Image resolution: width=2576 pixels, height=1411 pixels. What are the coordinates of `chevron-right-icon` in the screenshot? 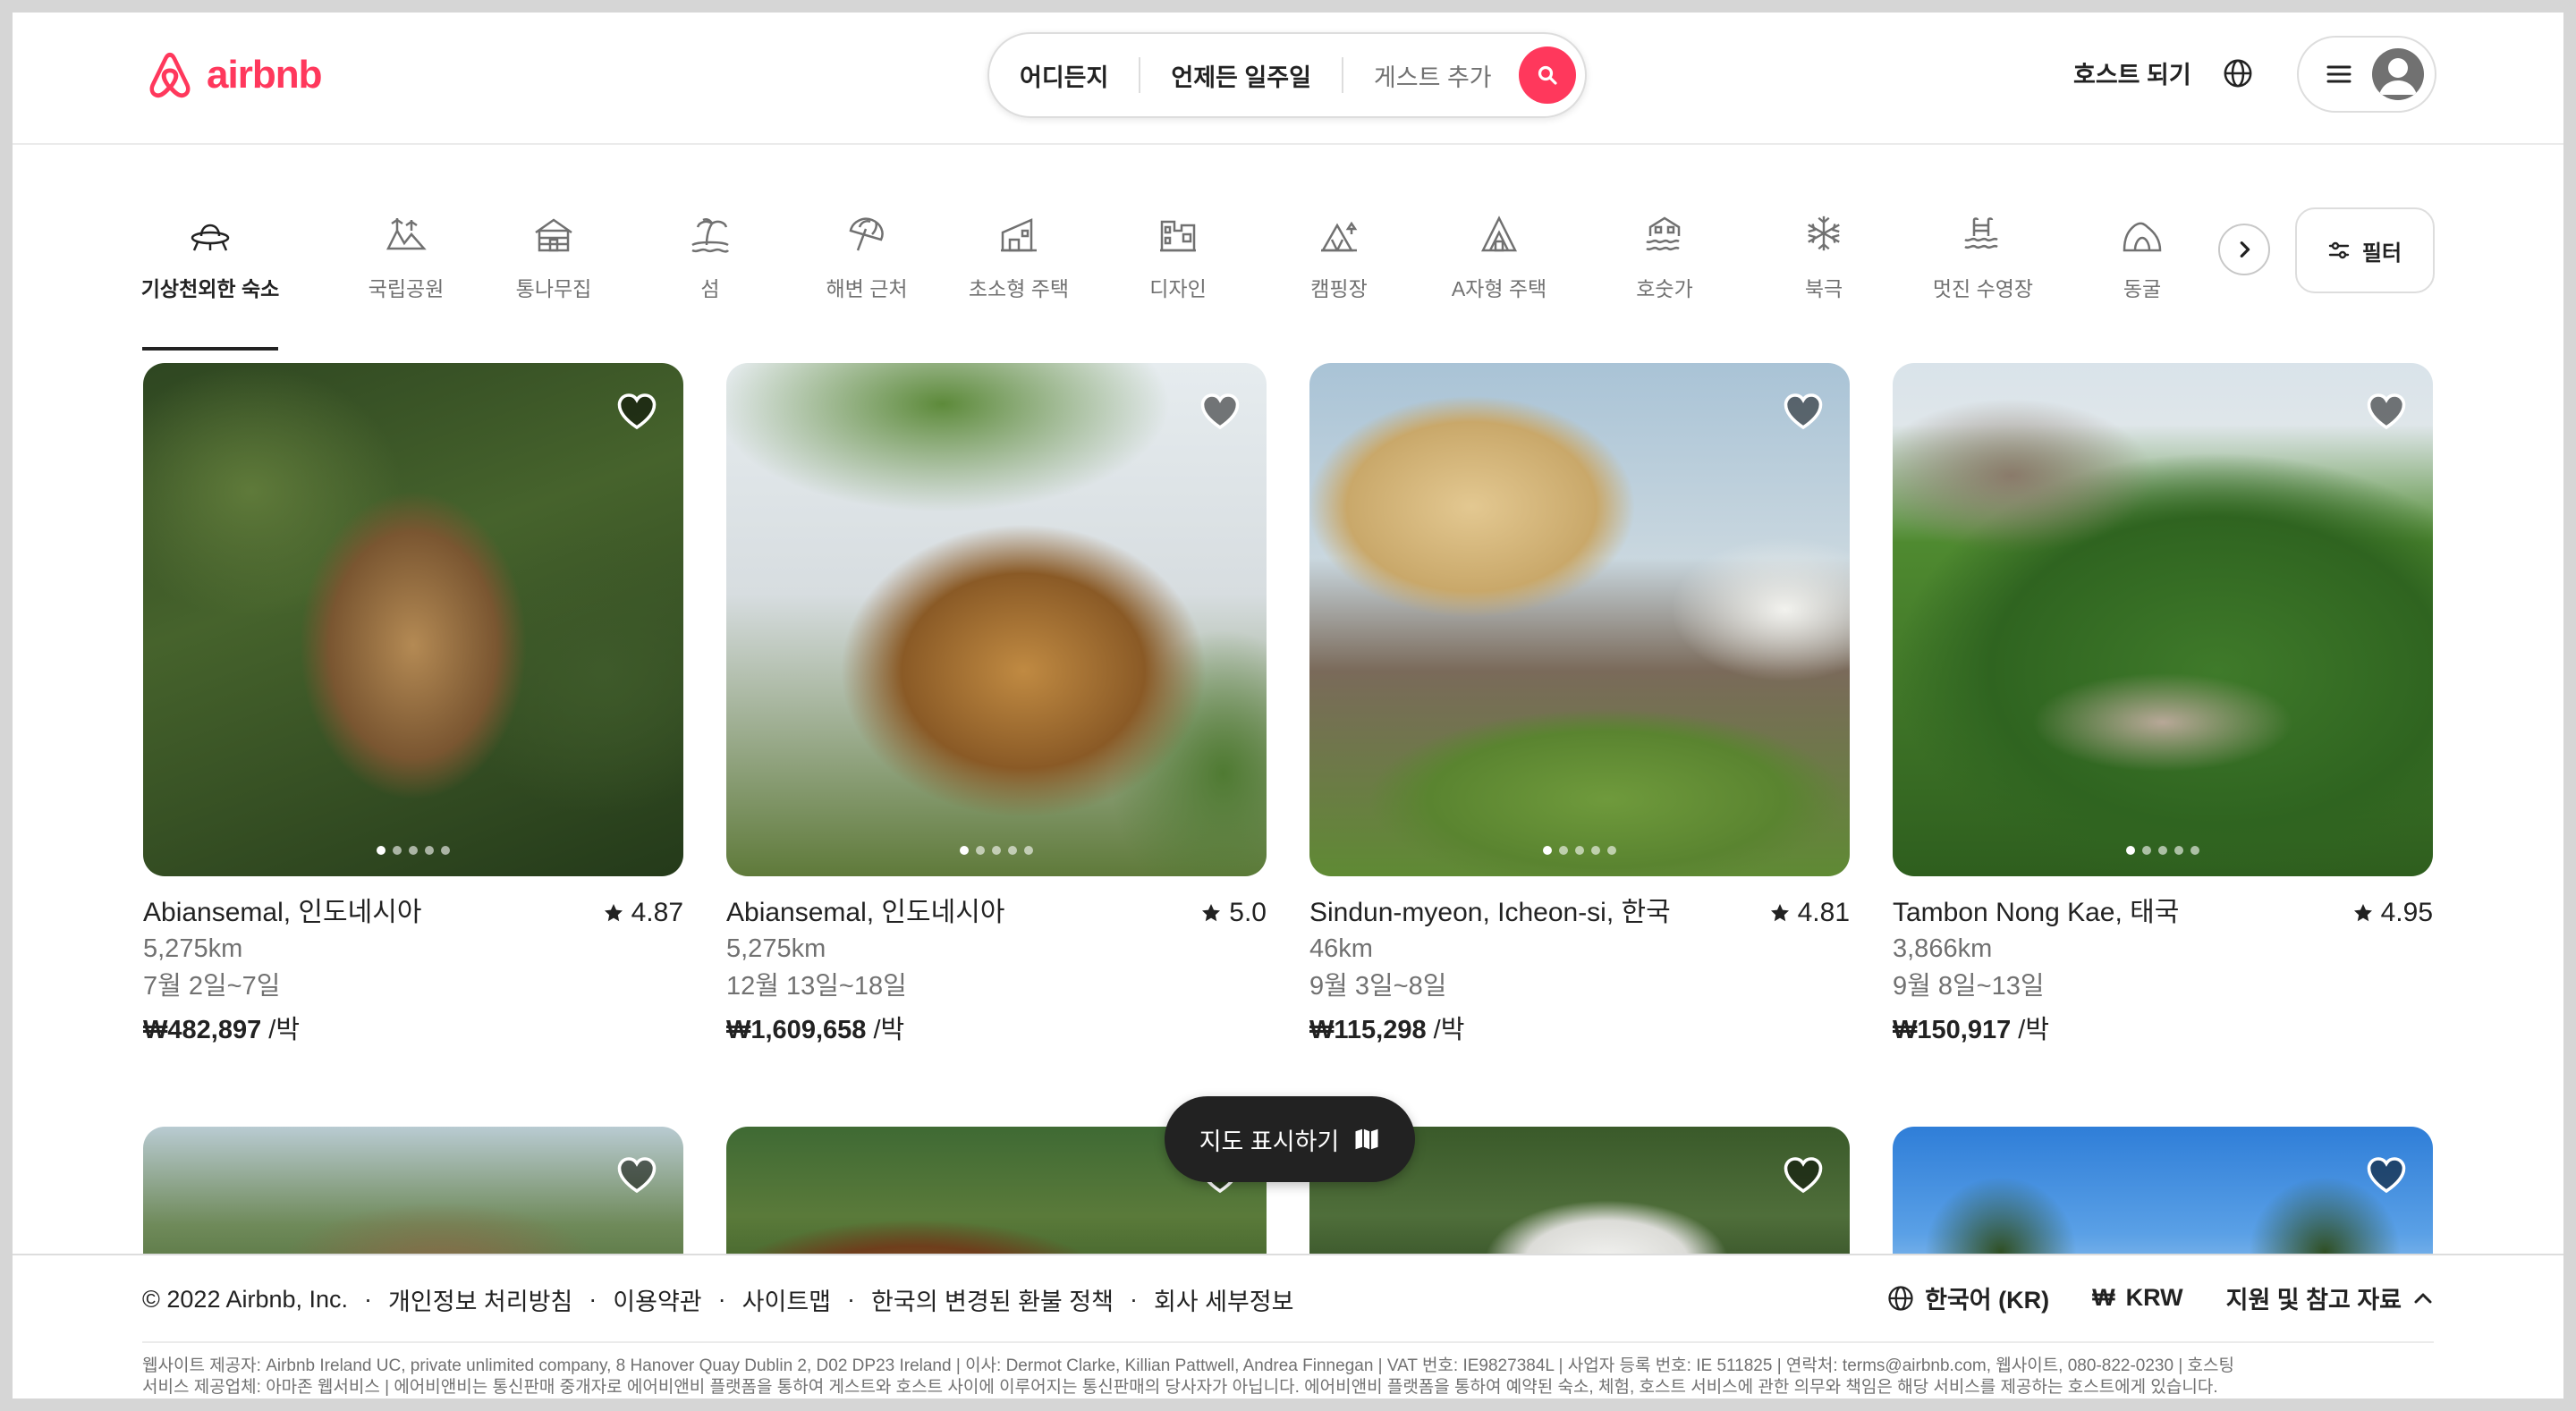 It's located at (2245, 249).